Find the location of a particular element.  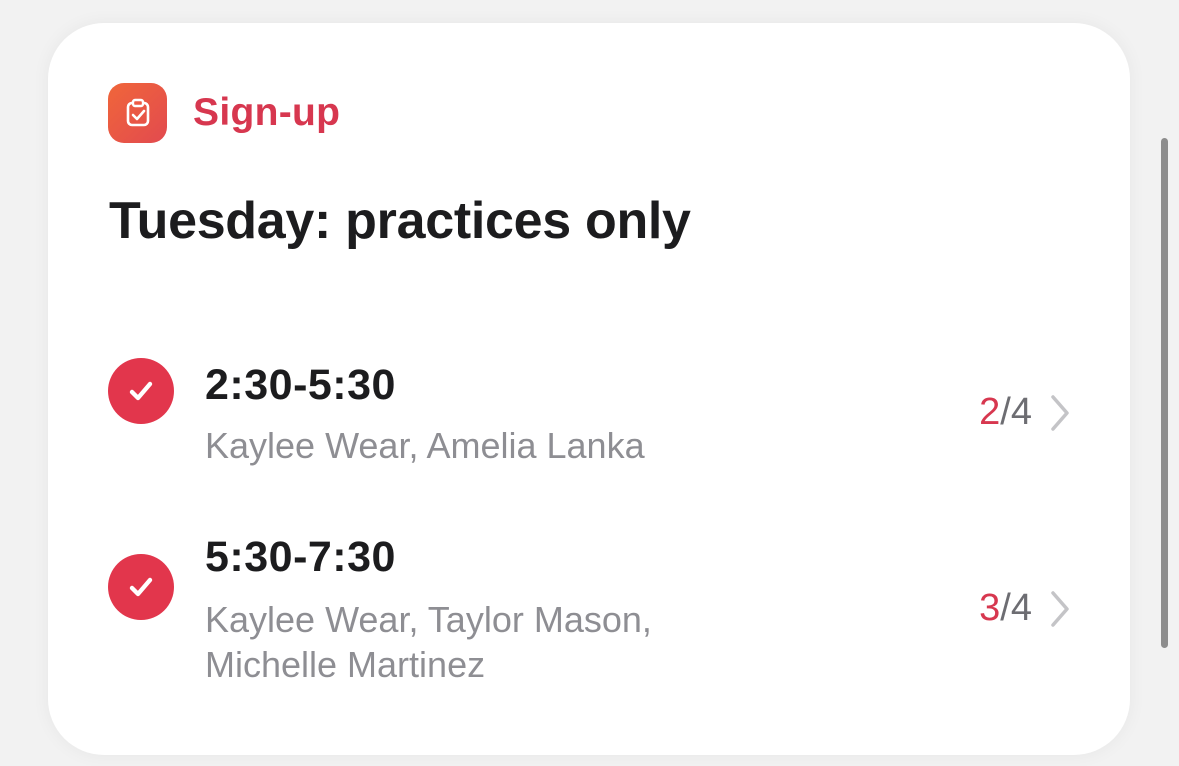

slot-count: 2/4 is located at coordinates (1005, 412).